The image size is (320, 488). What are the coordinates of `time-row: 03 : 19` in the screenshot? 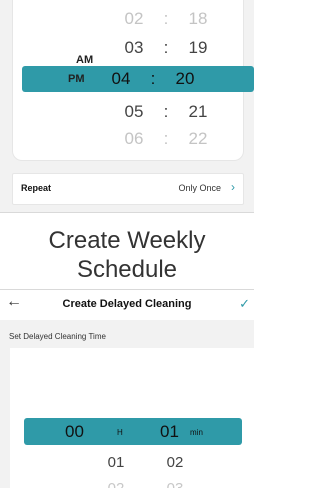 It's located at (128, 48).